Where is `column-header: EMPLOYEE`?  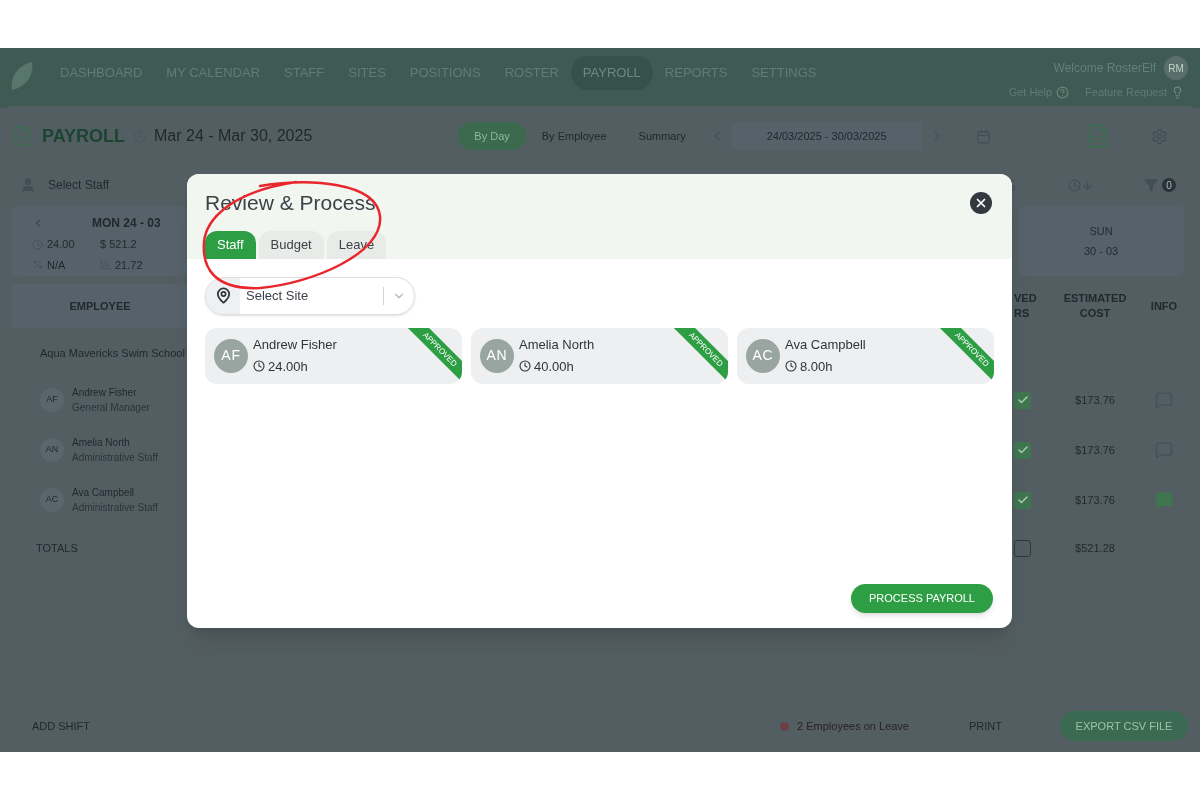 column-header: EMPLOYEE is located at coordinates (100, 306).